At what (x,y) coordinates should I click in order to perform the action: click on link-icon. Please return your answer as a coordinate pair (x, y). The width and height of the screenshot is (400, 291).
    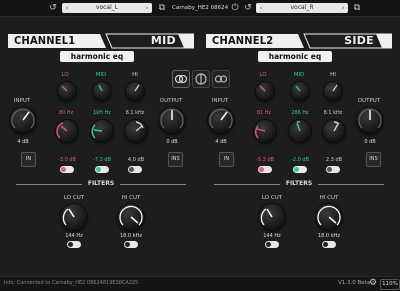
    Looking at the image, I should click on (181, 79).